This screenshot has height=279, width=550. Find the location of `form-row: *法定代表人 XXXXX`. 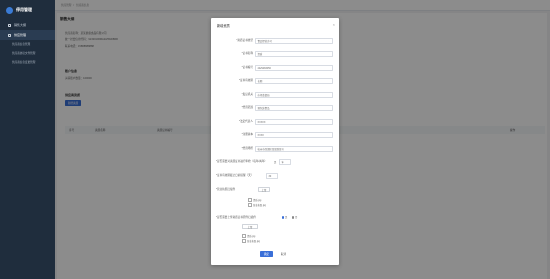

form-row: *法定代表人 XXXXX is located at coordinates (275, 122).